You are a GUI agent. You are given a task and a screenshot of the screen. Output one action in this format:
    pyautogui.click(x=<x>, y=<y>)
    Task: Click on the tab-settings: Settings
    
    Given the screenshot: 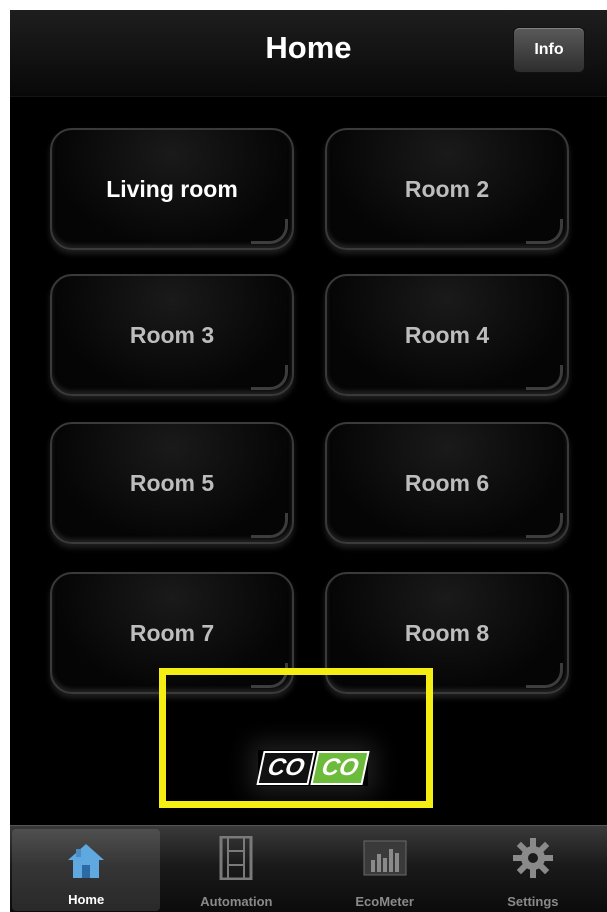 What is the action you would take?
    pyautogui.click(x=533, y=869)
    